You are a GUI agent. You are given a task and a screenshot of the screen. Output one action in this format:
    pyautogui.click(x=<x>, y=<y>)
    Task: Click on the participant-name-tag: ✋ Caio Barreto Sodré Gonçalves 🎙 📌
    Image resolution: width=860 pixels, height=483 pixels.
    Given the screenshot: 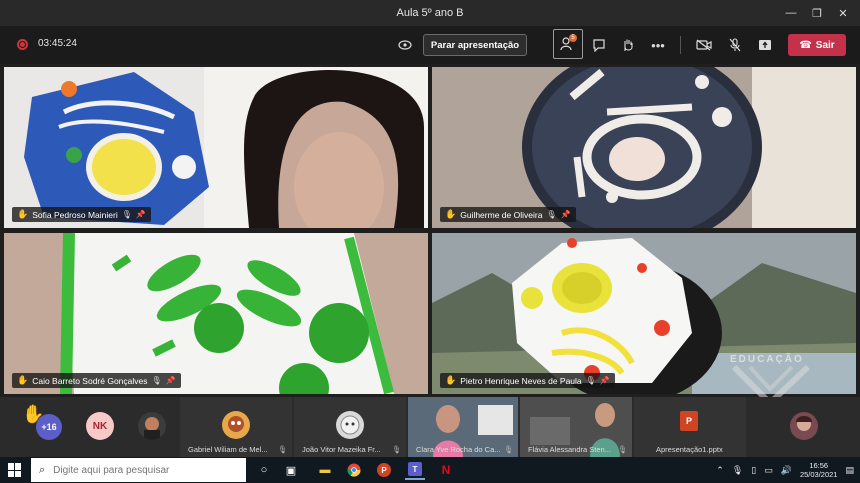 What is the action you would take?
    pyautogui.click(x=96, y=380)
    